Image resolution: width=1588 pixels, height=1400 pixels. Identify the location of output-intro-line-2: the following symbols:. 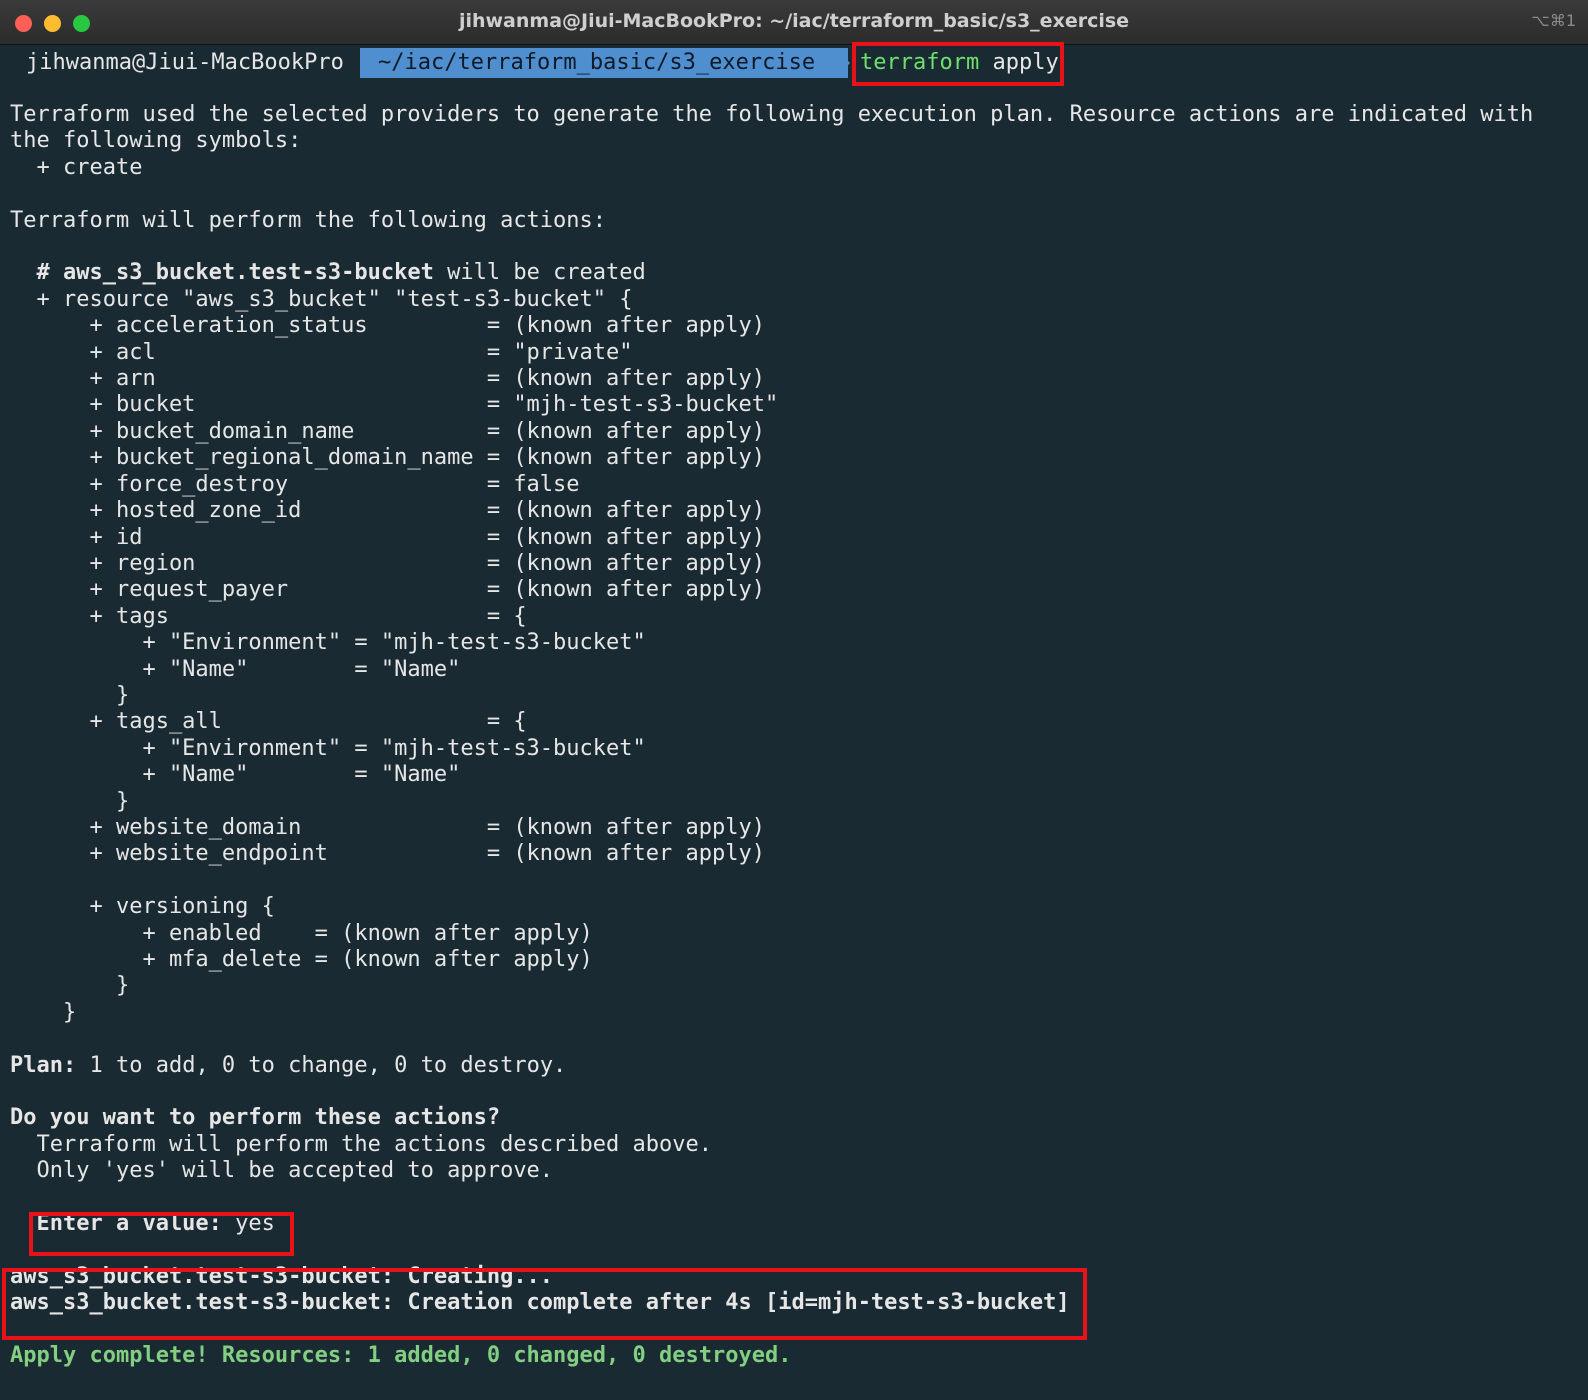
(156, 141).